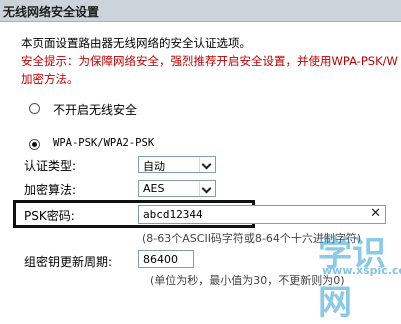 This screenshot has width=401, height=324. I want to click on psk-password-input: abcd12344 ✕, so click(262, 214).